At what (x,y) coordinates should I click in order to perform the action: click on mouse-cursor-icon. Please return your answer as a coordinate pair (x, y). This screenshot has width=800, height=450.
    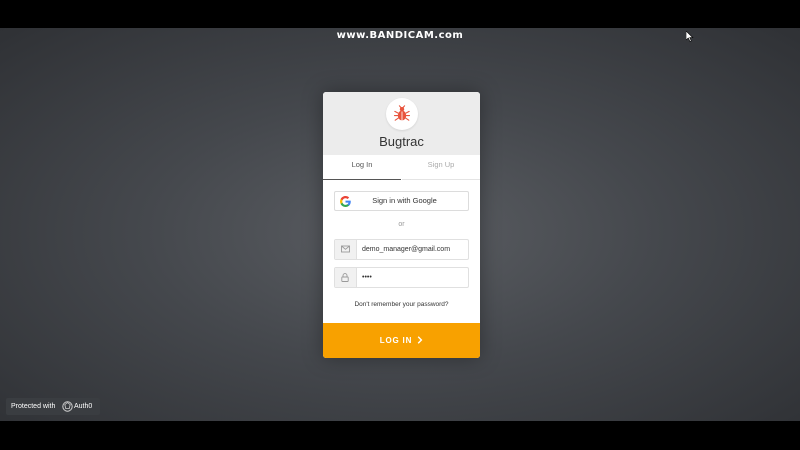
    Looking at the image, I should click on (690, 36).